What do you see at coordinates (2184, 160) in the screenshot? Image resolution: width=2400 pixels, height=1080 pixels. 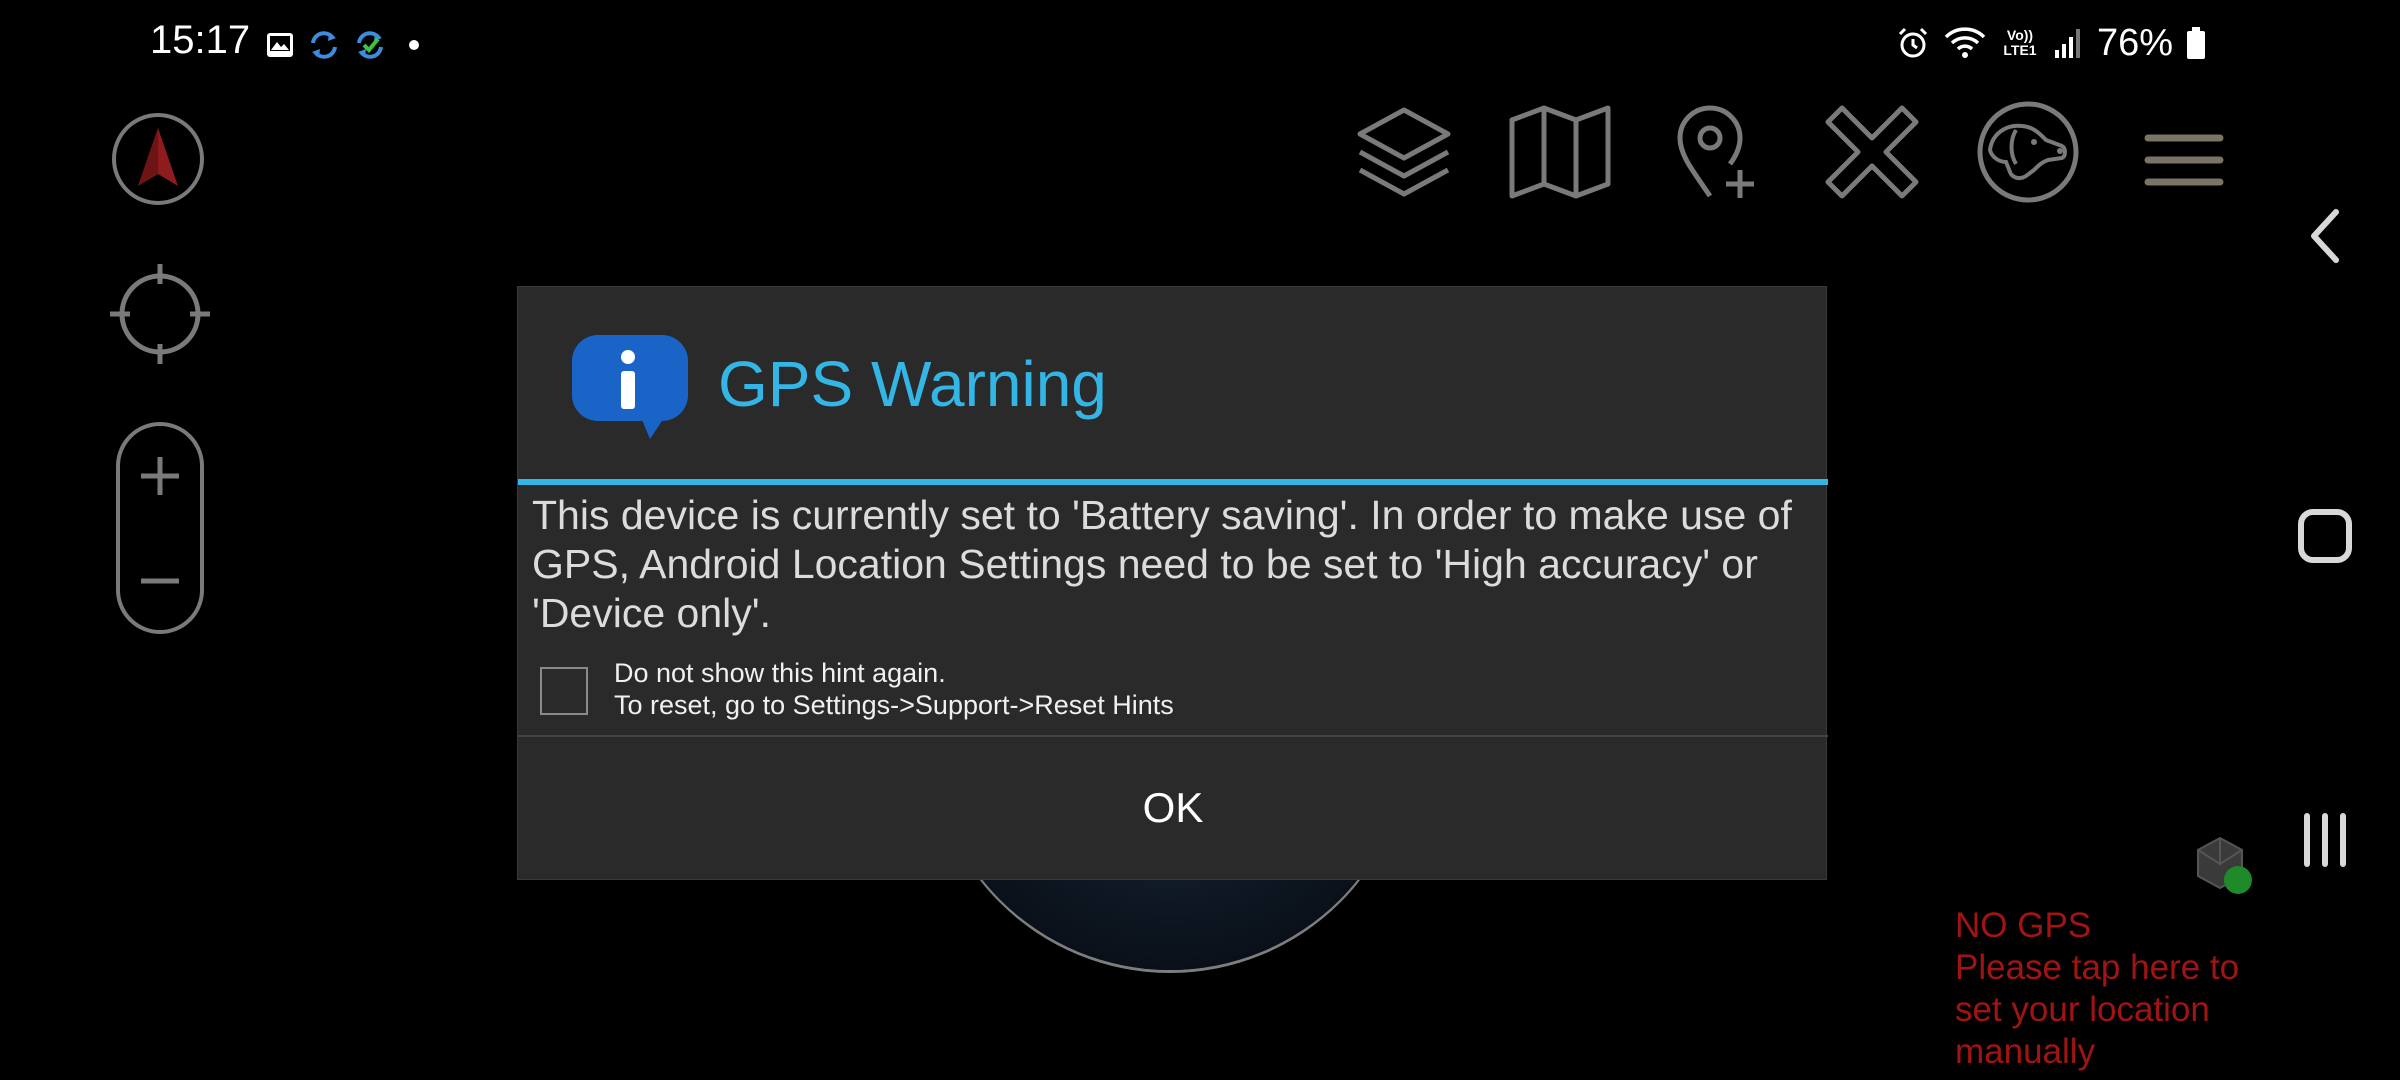 I see `menu-icon` at bounding box center [2184, 160].